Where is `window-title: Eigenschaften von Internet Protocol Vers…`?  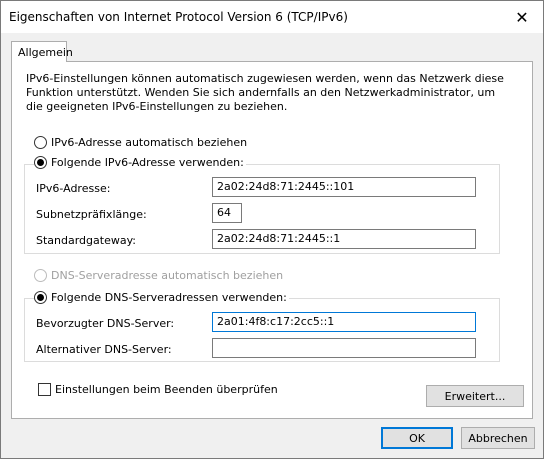 window-title: Eigenschaften von Internet Protocol Vers… is located at coordinates (178, 17).